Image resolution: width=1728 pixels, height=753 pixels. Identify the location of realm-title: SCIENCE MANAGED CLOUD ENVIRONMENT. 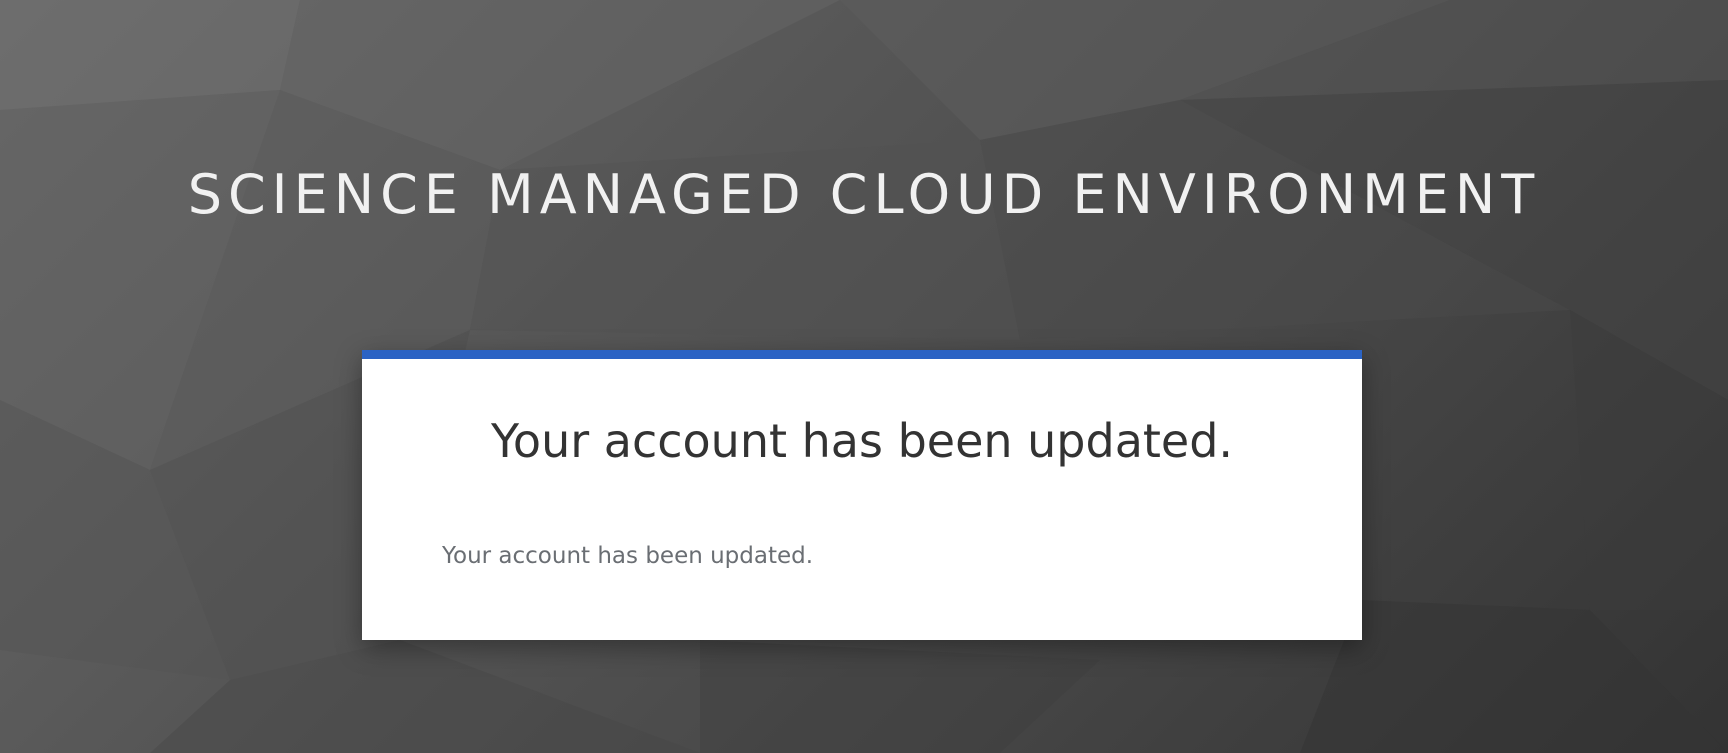
(864, 194).